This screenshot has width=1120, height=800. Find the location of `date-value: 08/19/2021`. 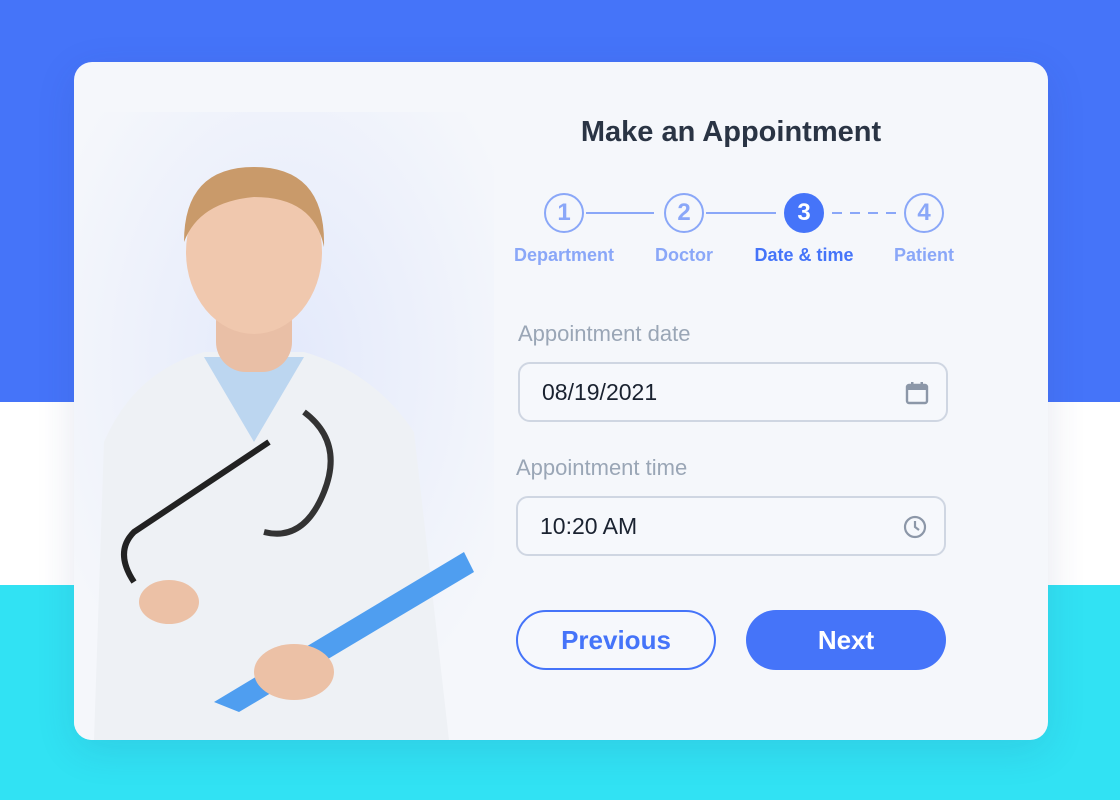

date-value: 08/19/2021 is located at coordinates (600, 391).